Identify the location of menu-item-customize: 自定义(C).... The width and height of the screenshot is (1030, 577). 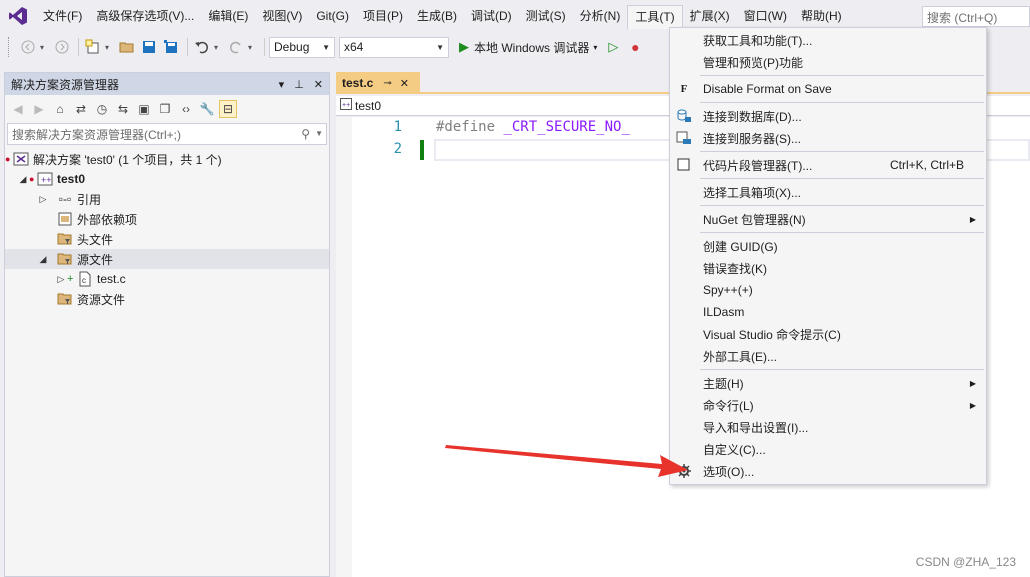
(828, 449).